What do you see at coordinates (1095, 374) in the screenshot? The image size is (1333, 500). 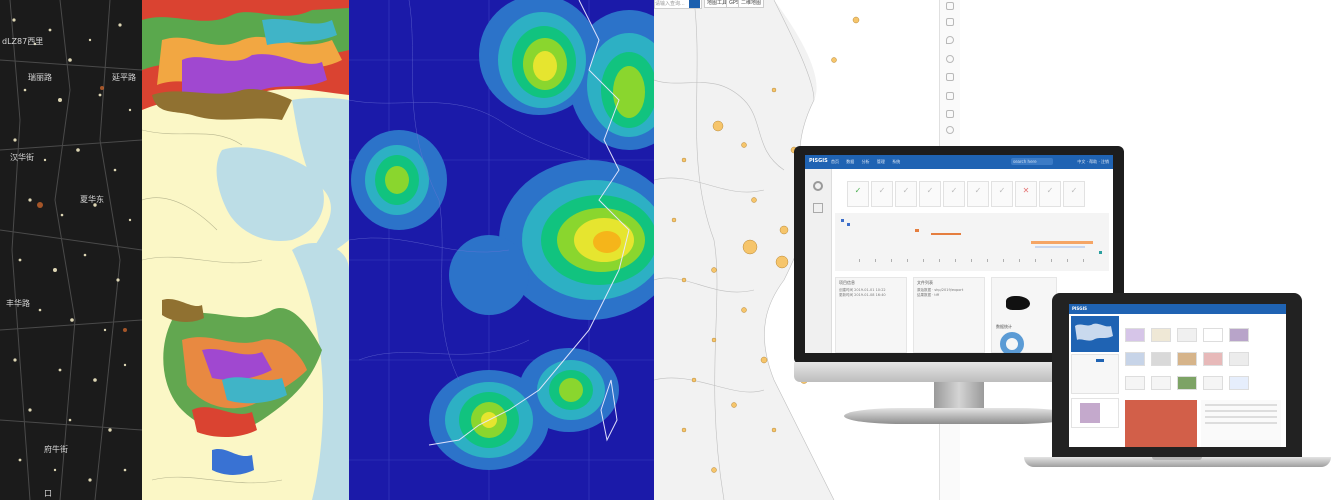 I see `side-panel` at bounding box center [1095, 374].